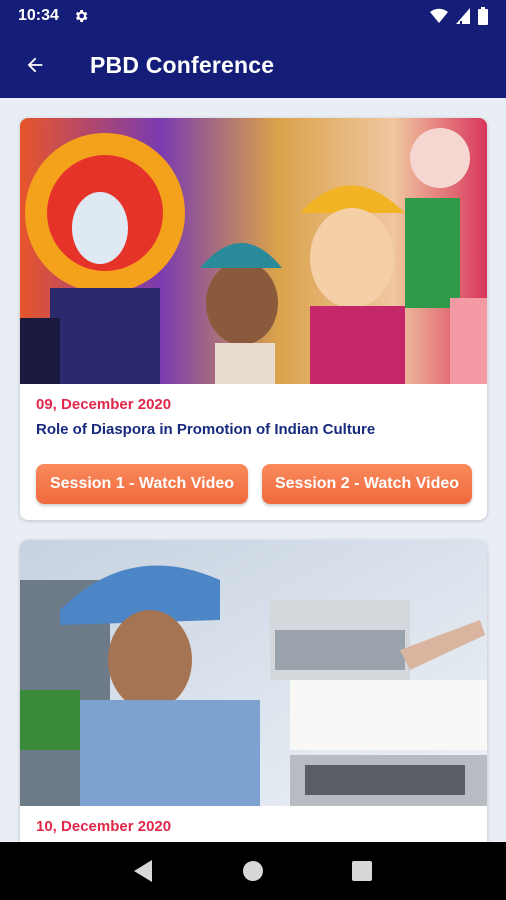  I want to click on session-2-watch-video-button: Session 2 - Watch Video, so click(367, 484).